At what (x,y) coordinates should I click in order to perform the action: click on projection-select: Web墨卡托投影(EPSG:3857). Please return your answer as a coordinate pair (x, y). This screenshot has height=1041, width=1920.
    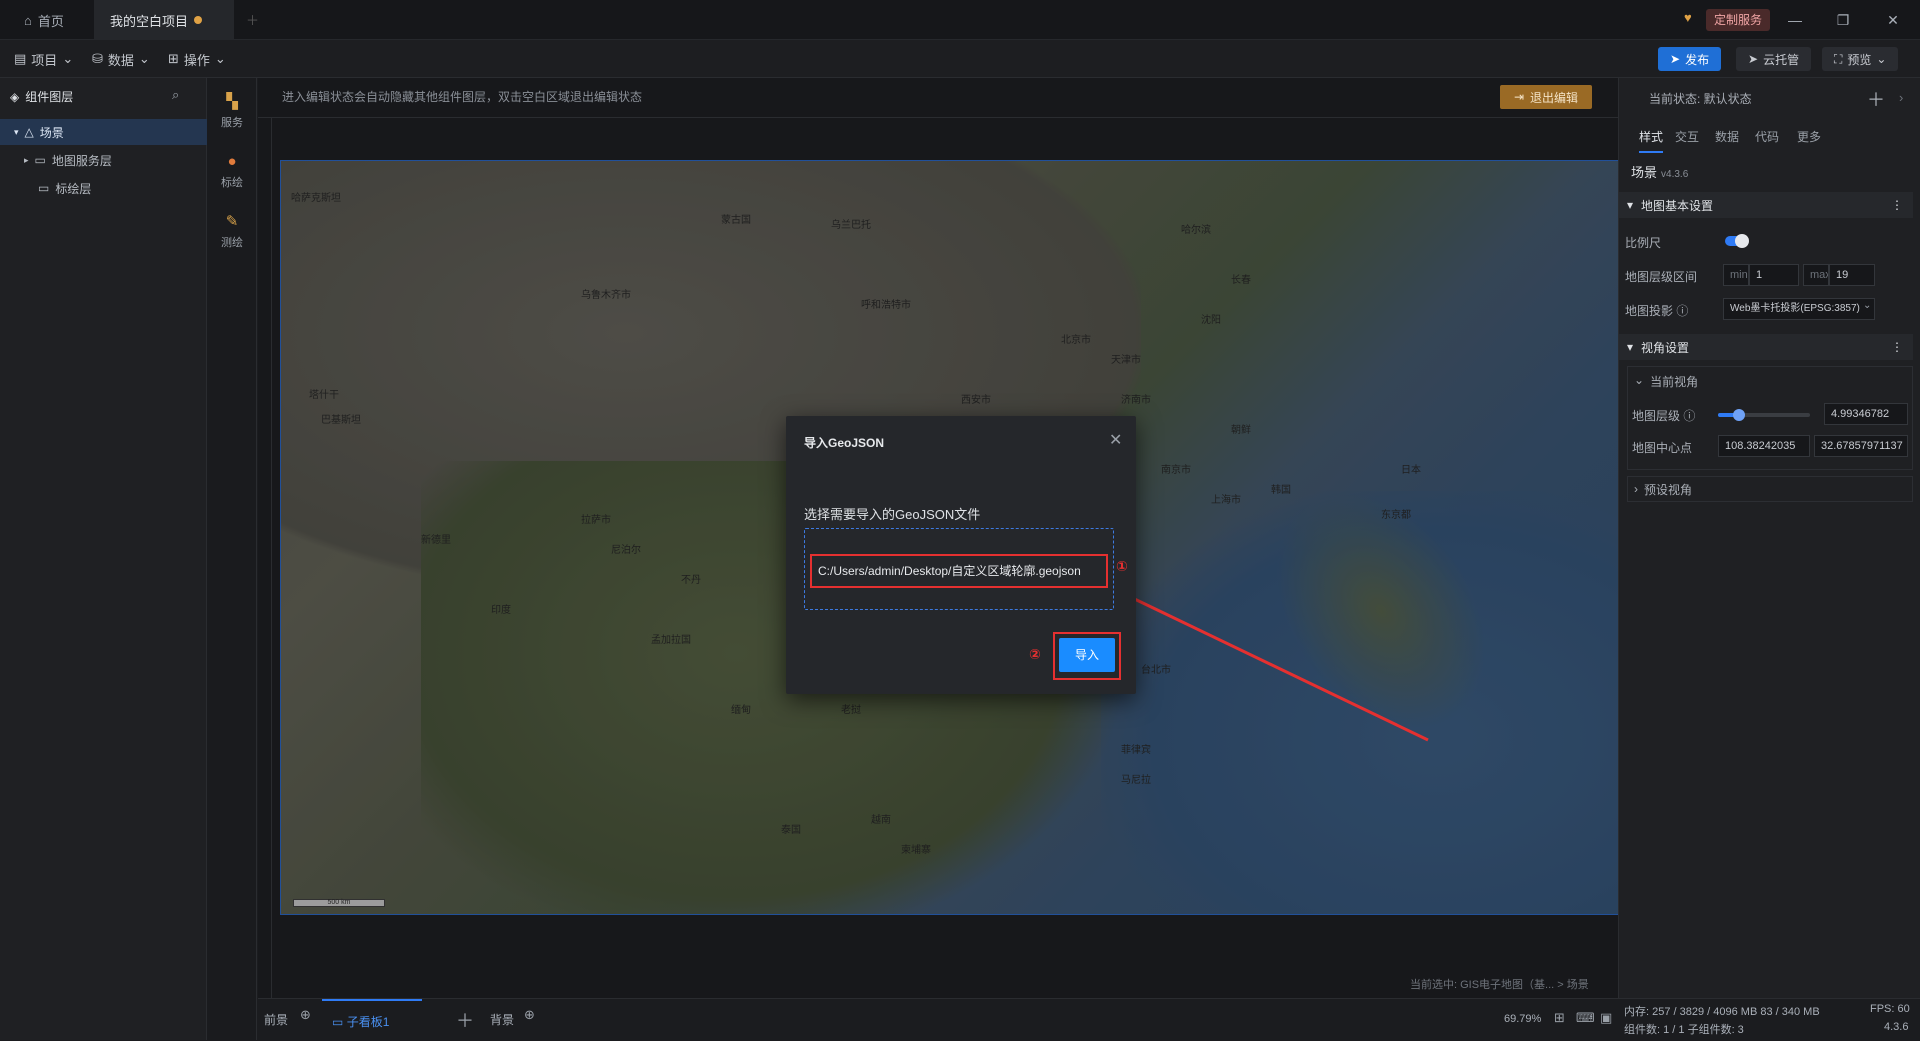
    Looking at the image, I should click on (1799, 309).